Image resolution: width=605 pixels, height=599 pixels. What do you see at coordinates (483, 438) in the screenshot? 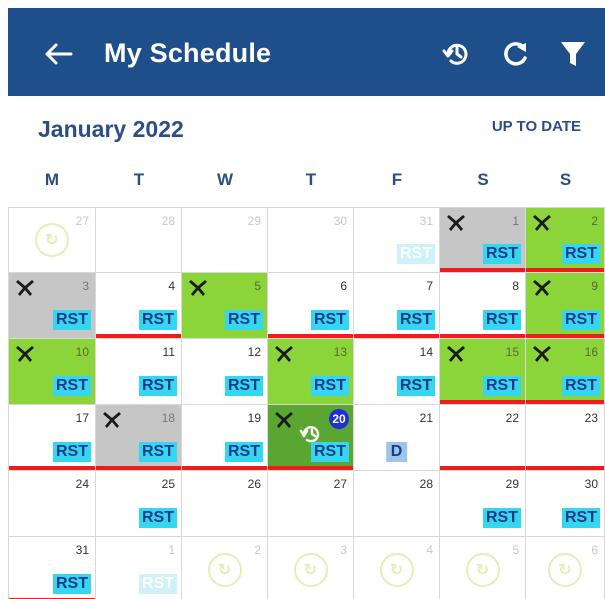
I see `calendar-day: 22` at bounding box center [483, 438].